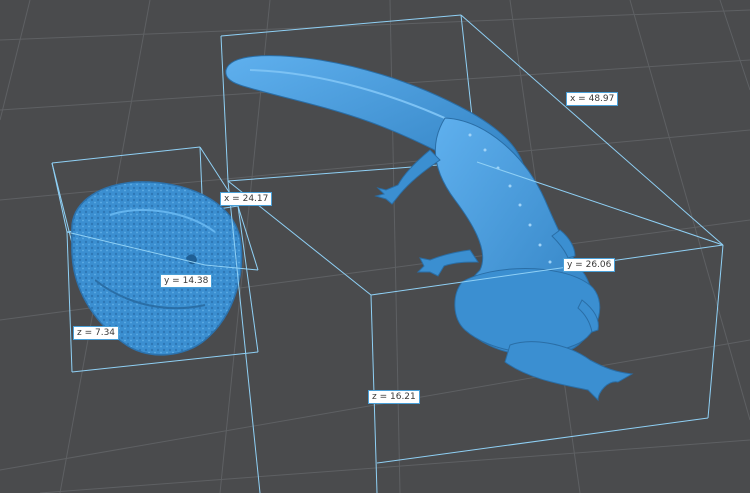 The image size is (750, 493). What do you see at coordinates (96, 333) in the screenshot?
I see `rock-z-dimension-label: z = 7.34` at bounding box center [96, 333].